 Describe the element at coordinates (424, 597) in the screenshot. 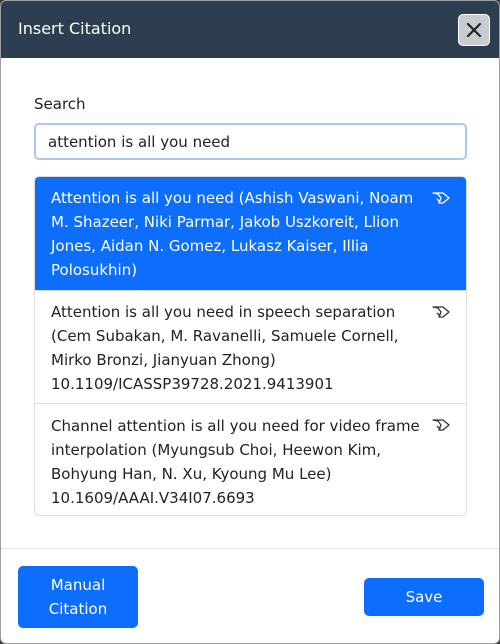

I see `save-button: Save` at that location.